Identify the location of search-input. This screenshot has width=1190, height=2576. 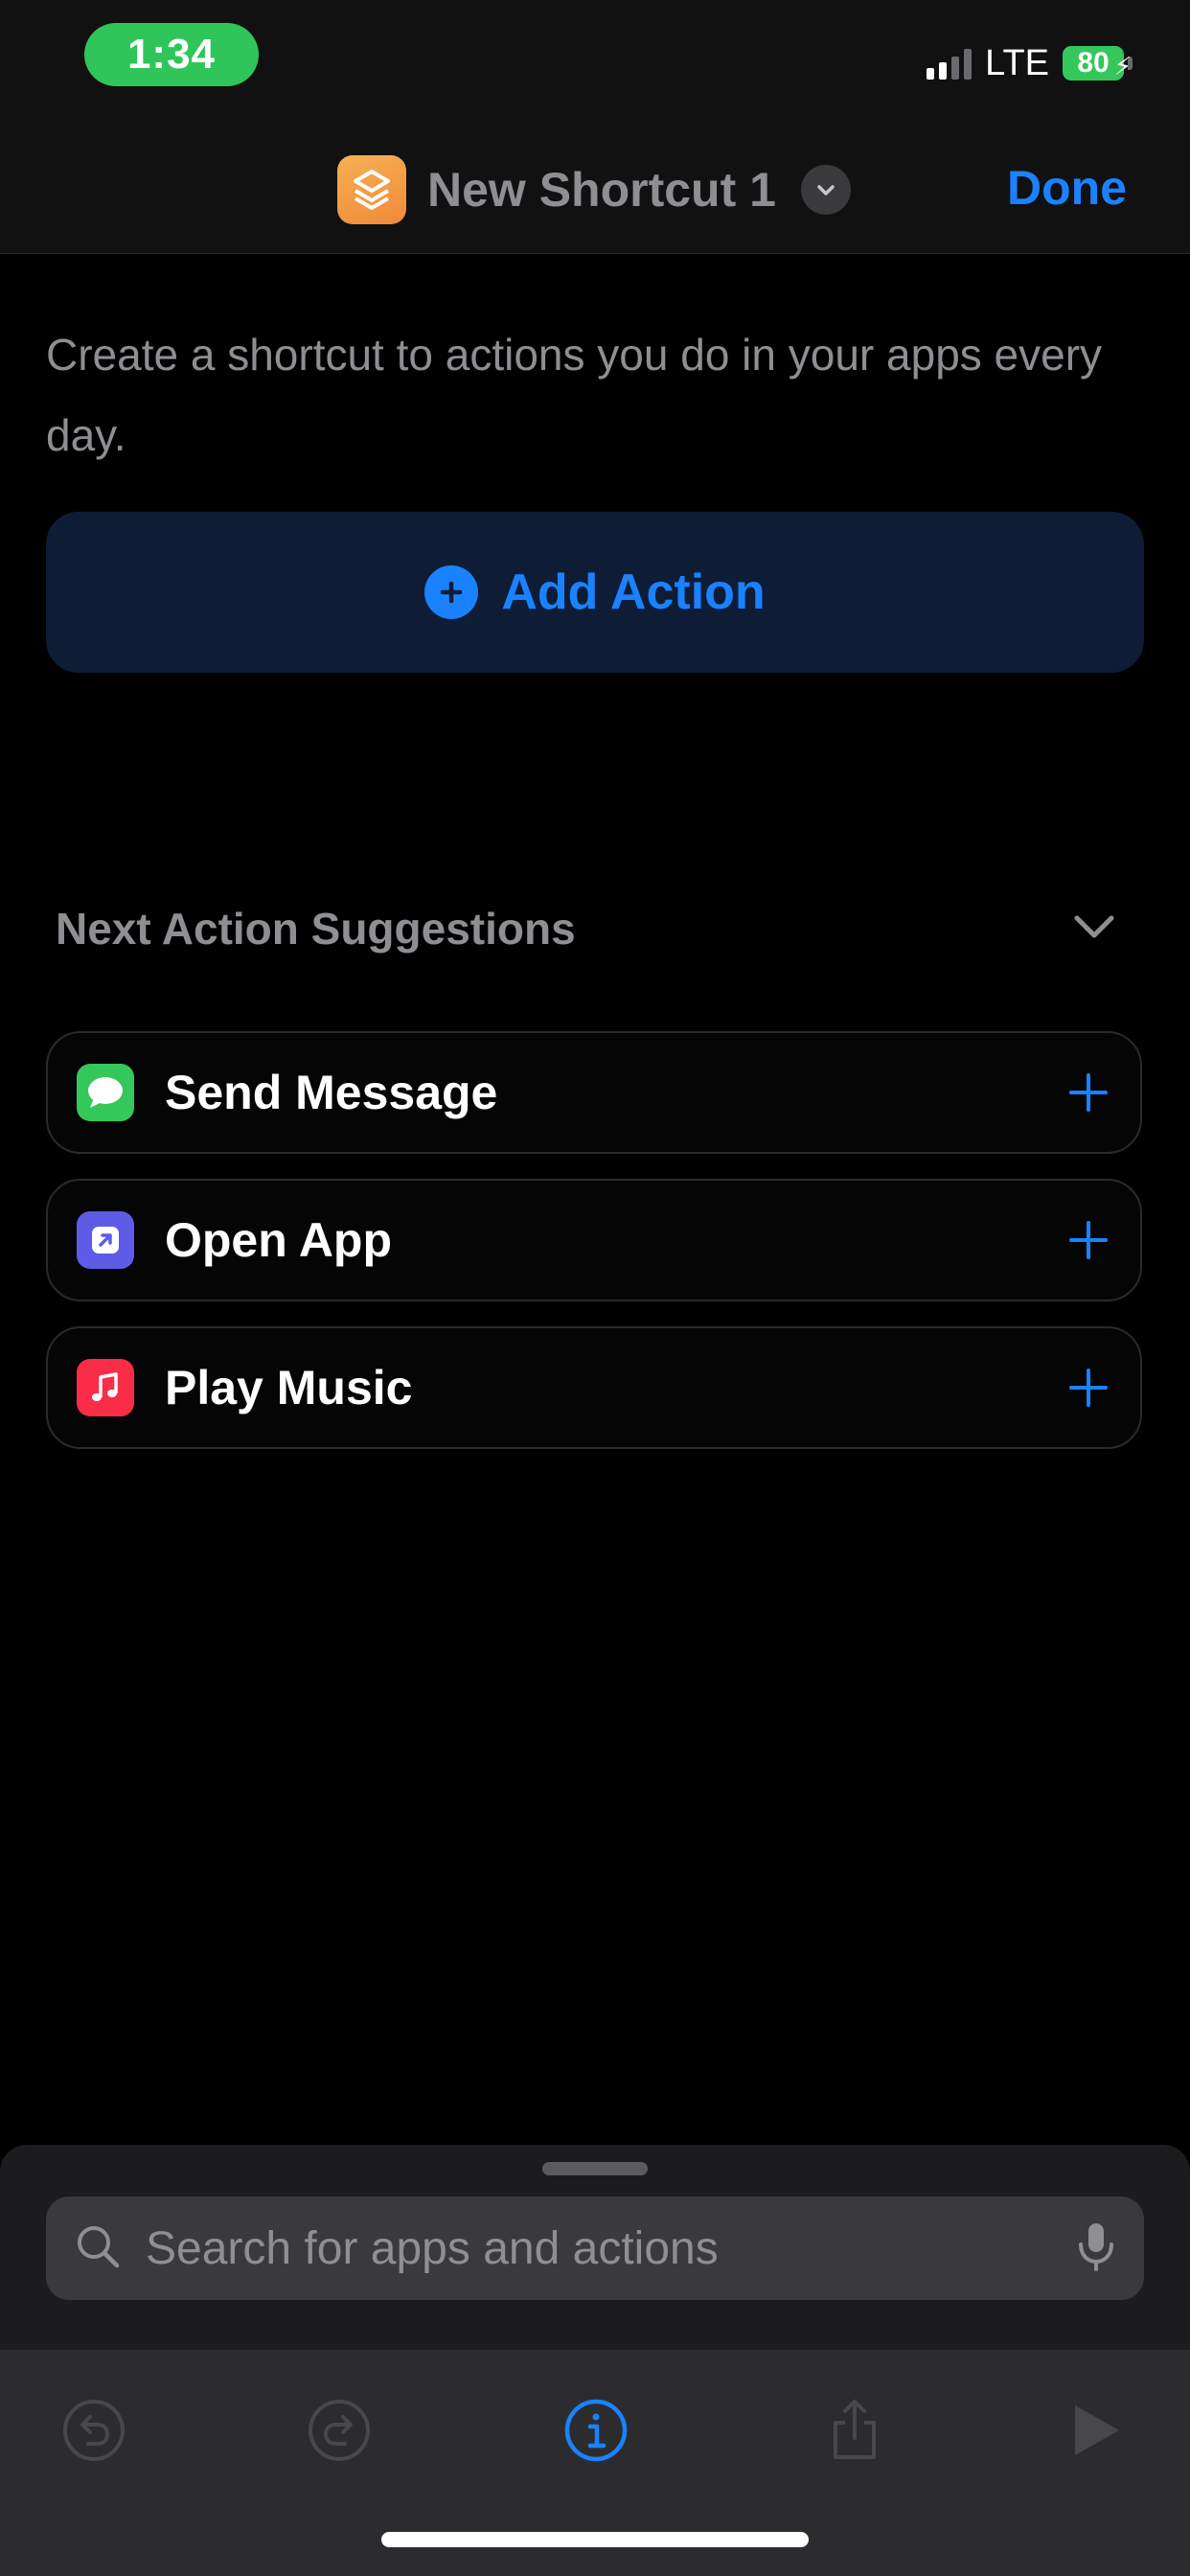
(609, 2248).